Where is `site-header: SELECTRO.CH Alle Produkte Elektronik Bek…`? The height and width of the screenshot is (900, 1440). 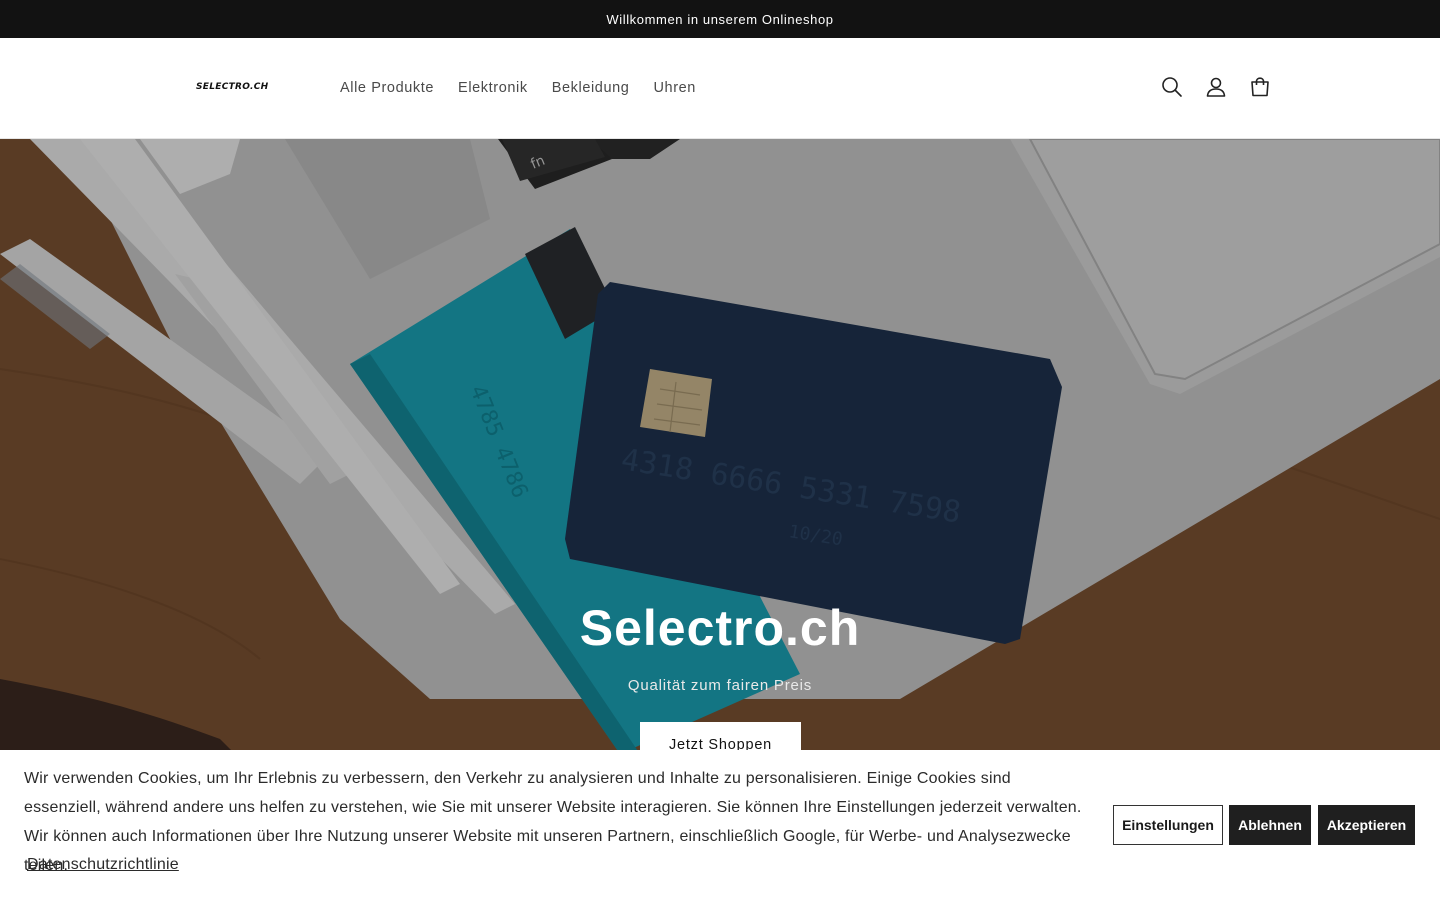
site-header: SELECTRO.CH Alle Produkte Elektronik Bek… is located at coordinates (720, 88).